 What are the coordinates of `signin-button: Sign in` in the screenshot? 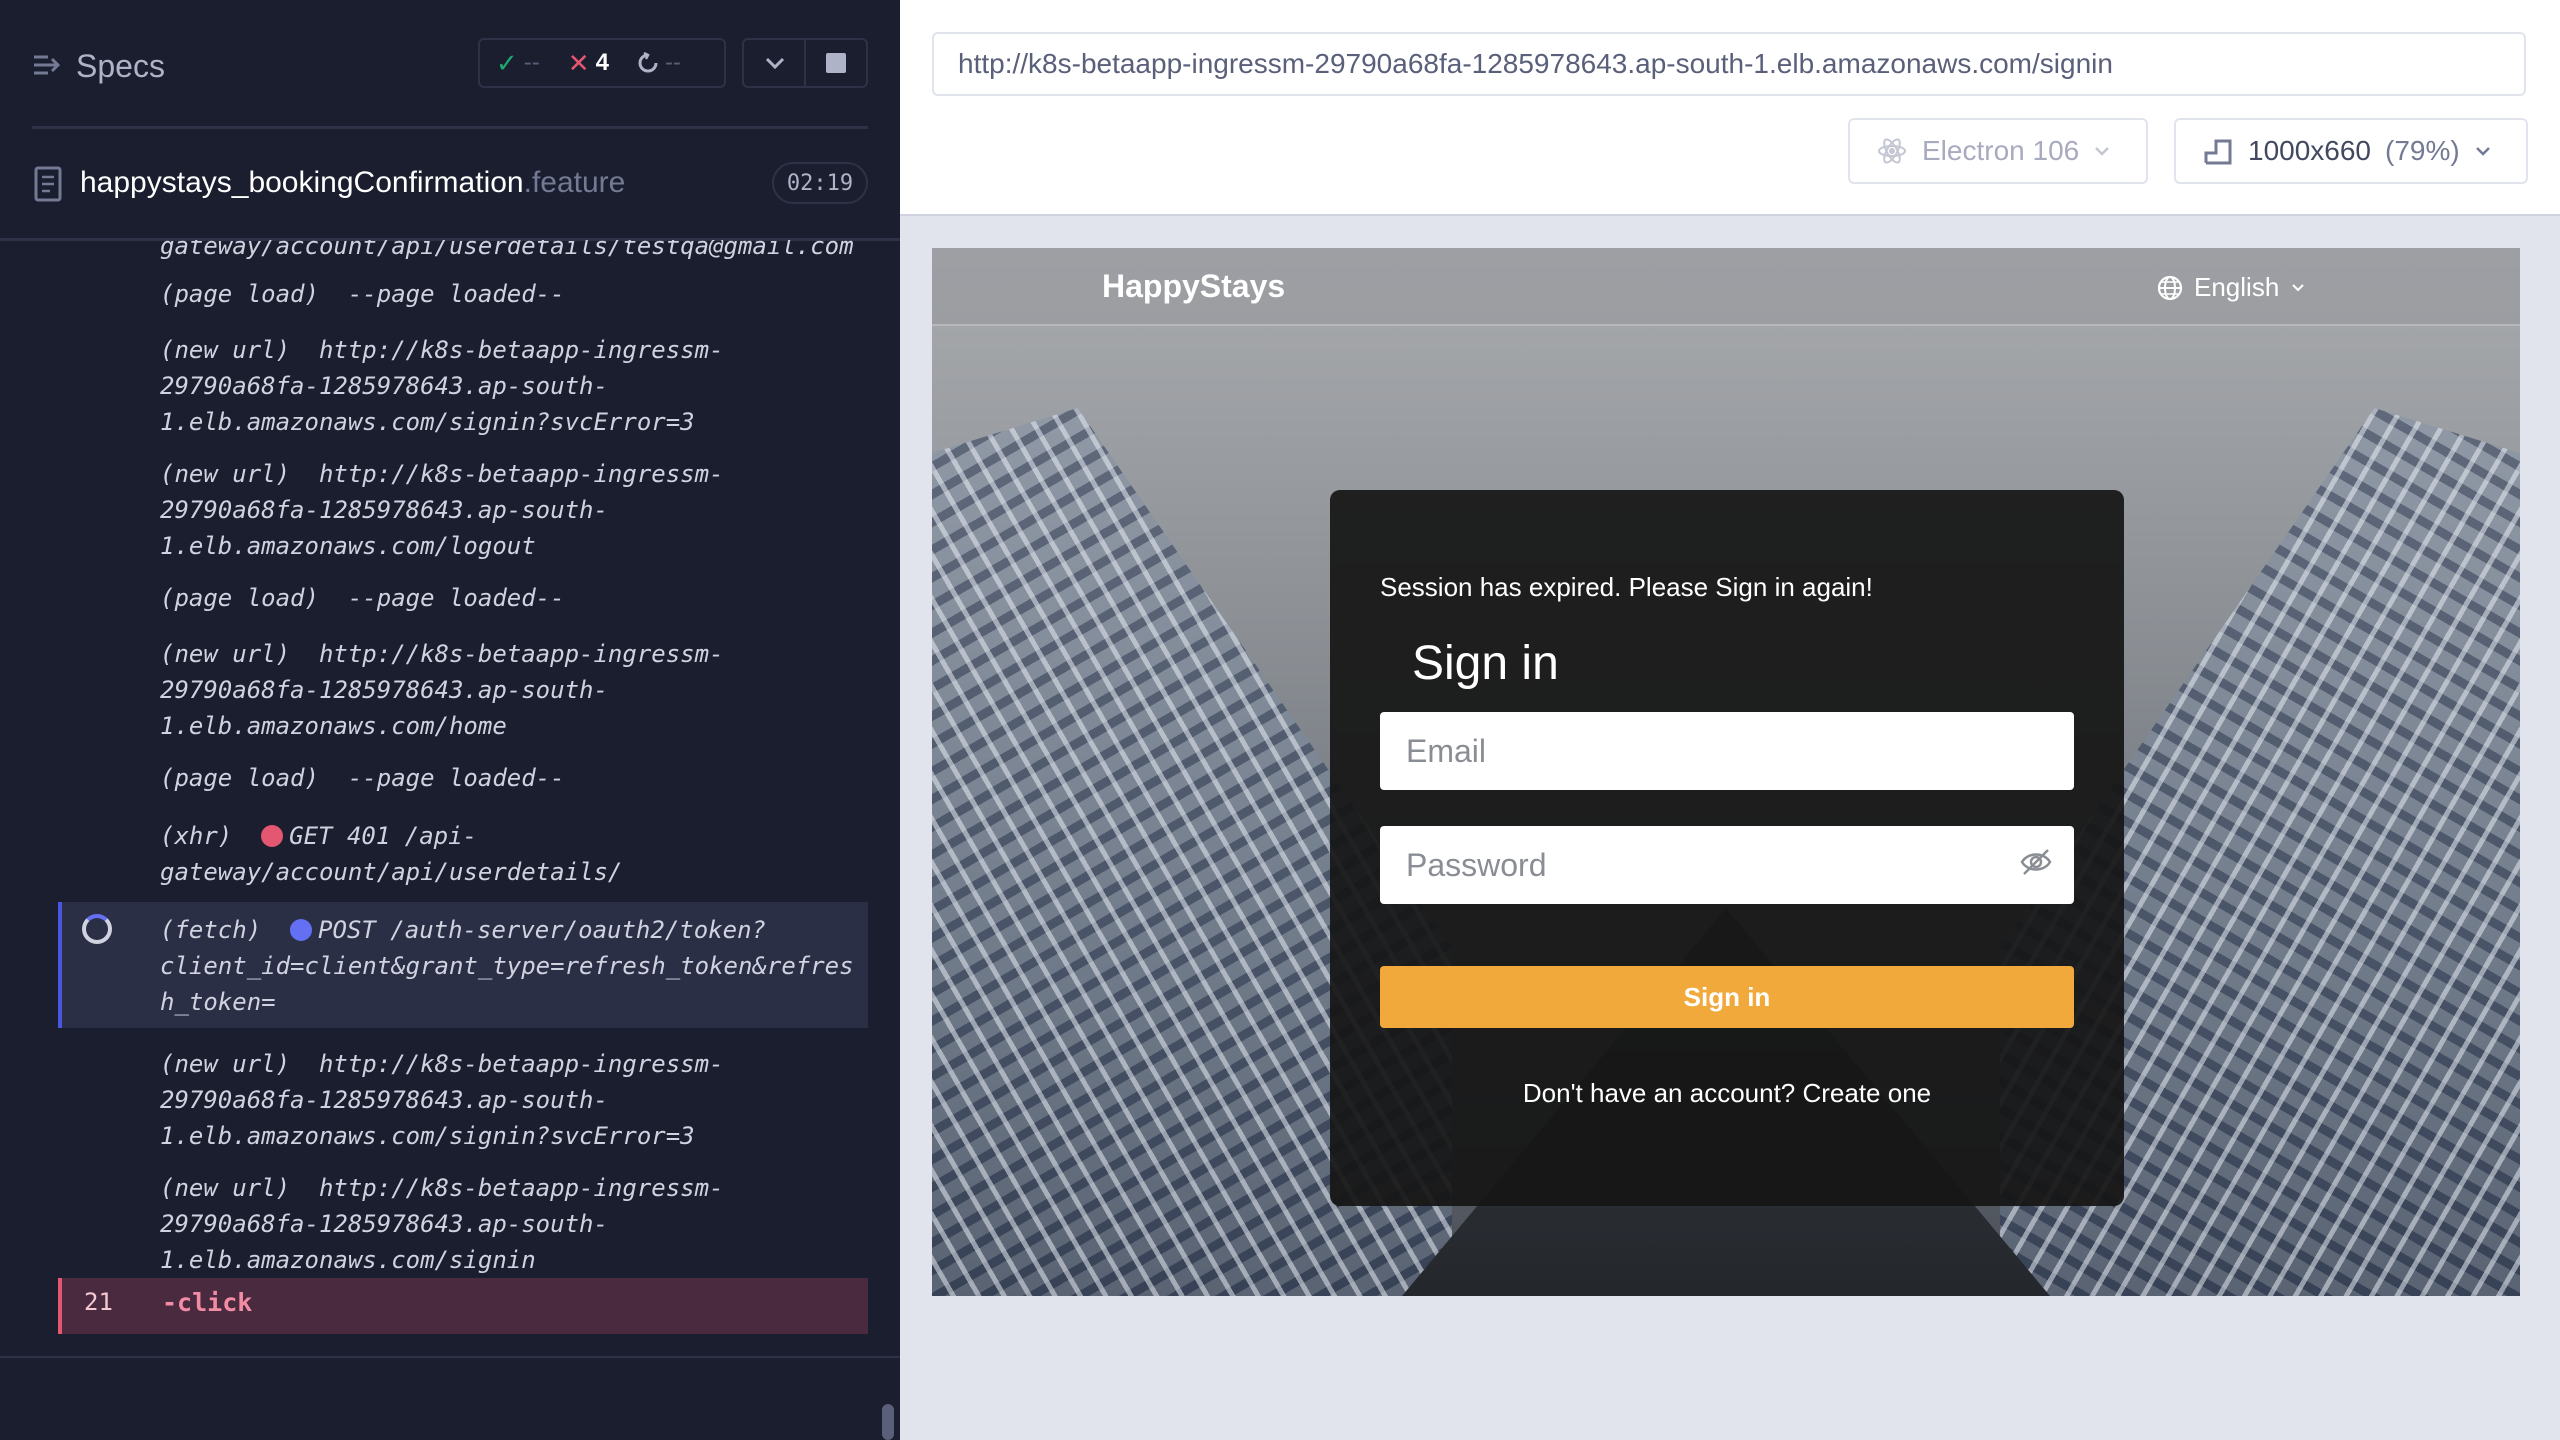 It's located at (1727, 997).